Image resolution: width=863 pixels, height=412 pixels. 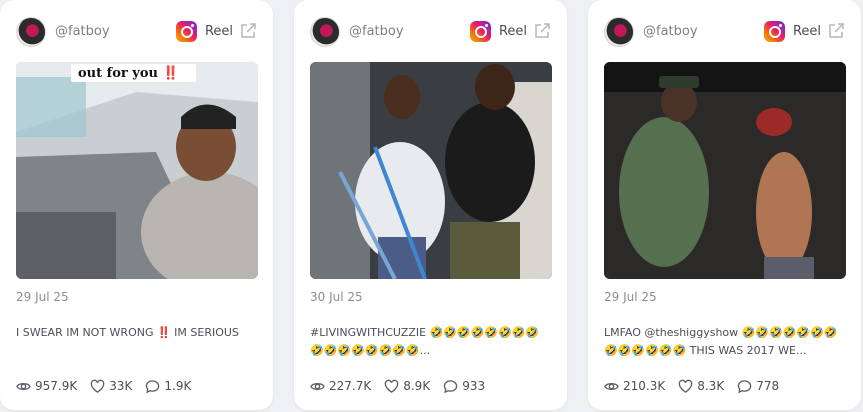 What do you see at coordinates (432, 386) in the screenshot?
I see `post-stats: 227.7K 8.9K 933` at bounding box center [432, 386].